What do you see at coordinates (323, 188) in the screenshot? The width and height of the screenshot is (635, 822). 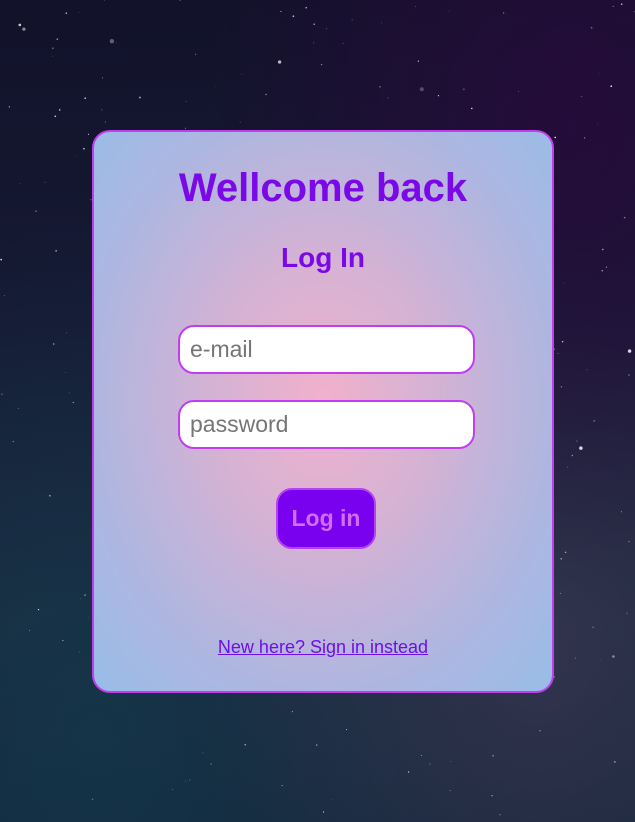 I see `page-title: Wellcome back` at bounding box center [323, 188].